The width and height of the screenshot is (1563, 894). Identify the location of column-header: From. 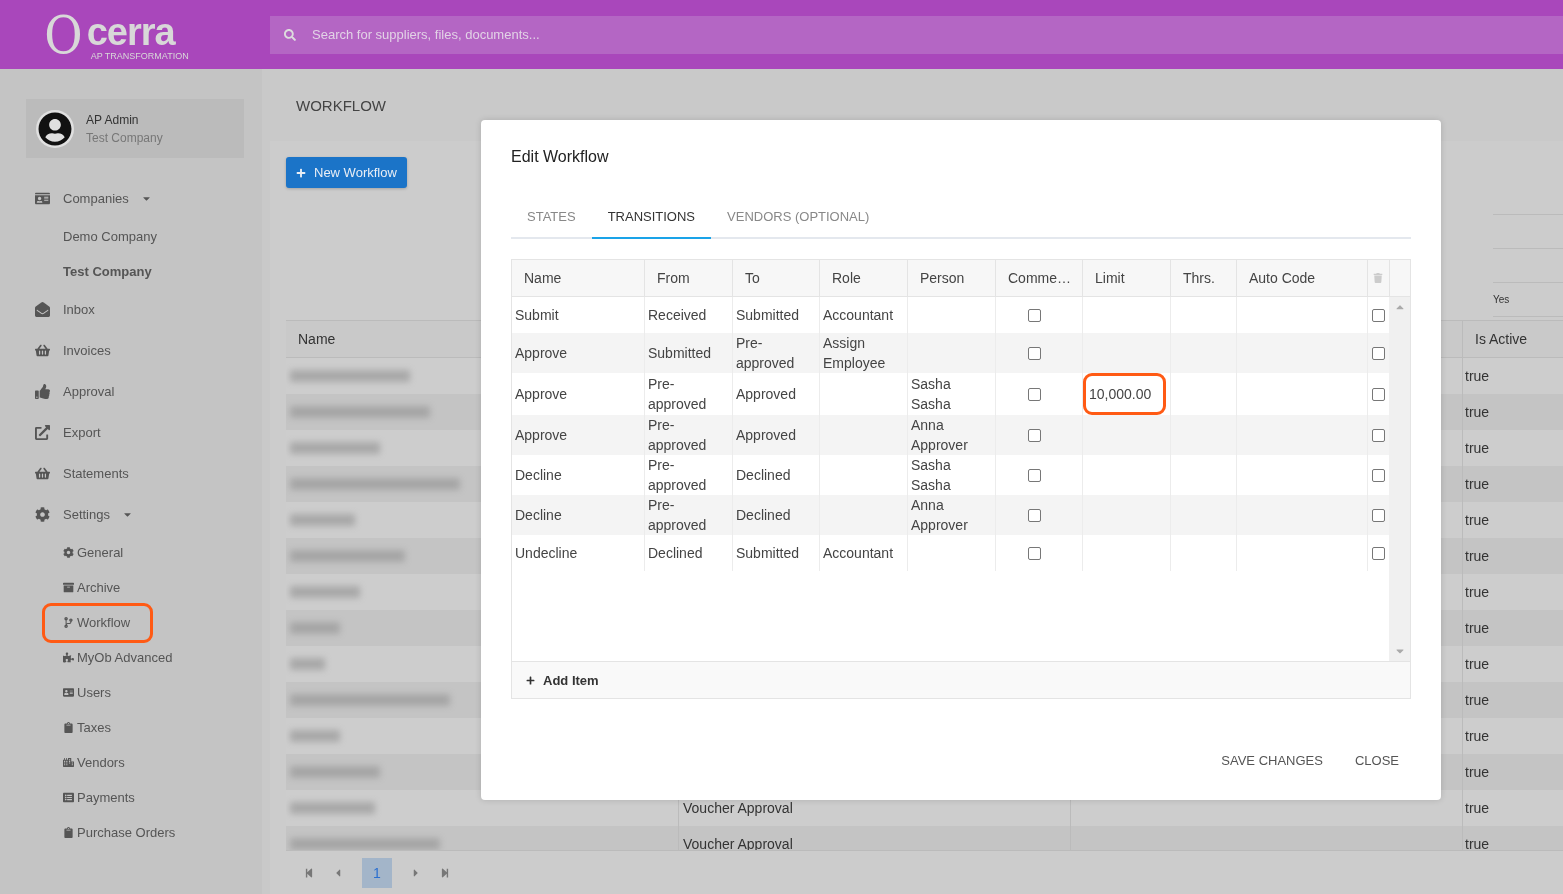
(688, 278).